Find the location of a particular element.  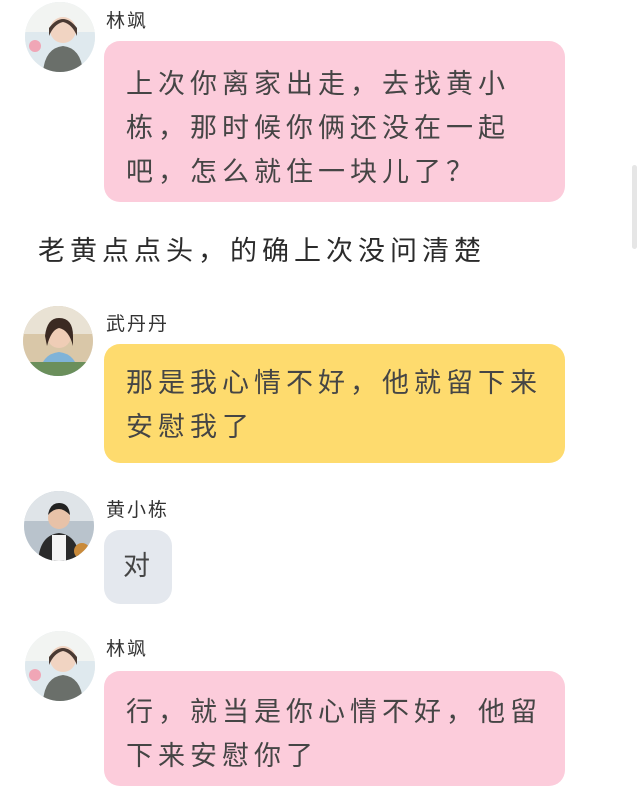

avatar-huangxiaodong-icon is located at coordinates (59, 526).